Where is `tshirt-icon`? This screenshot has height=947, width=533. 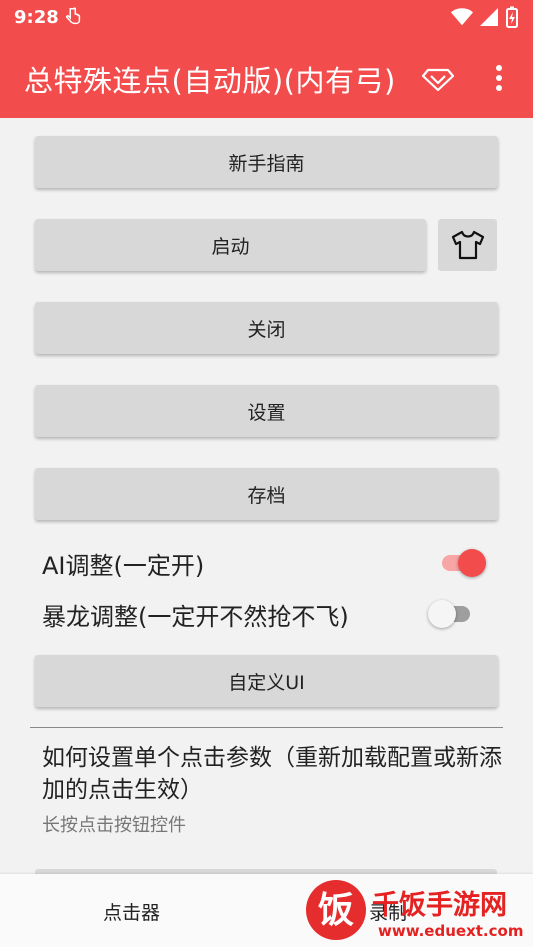 tshirt-icon is located at coordinates (467, 245).